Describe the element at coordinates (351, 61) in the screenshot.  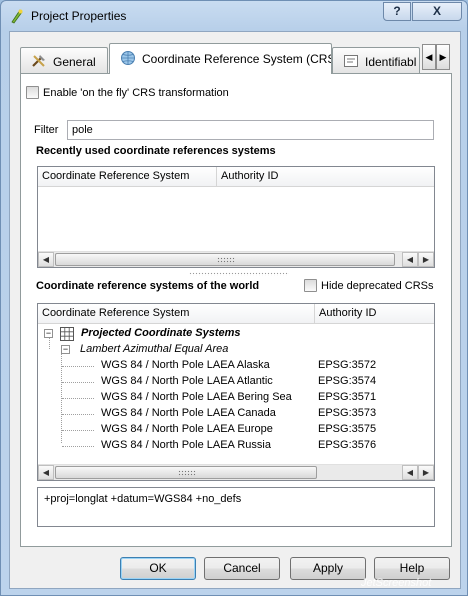
I see `identify-icon` at that location.